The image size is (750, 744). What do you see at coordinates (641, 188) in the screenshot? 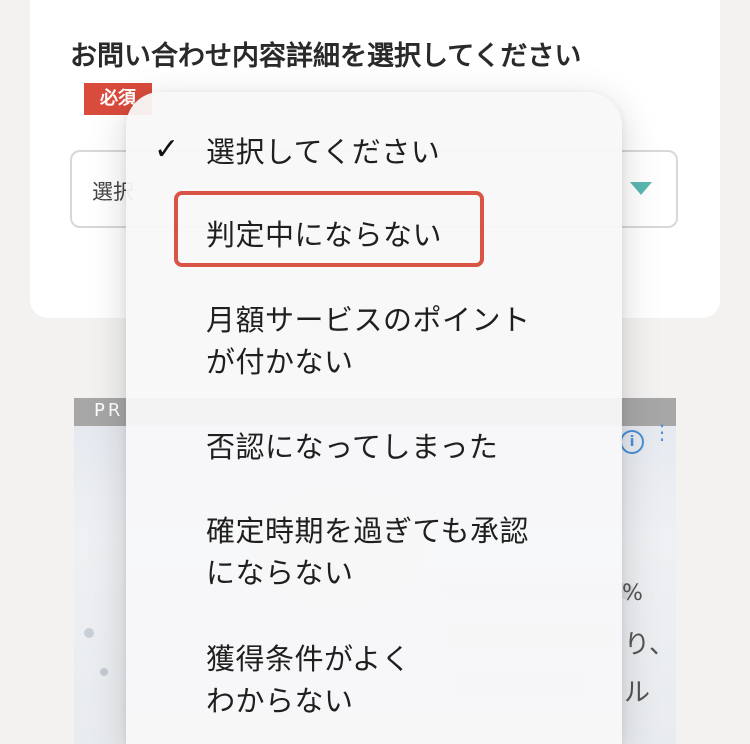
I see `chevron-down-icon` at bounding box center [641, 188].